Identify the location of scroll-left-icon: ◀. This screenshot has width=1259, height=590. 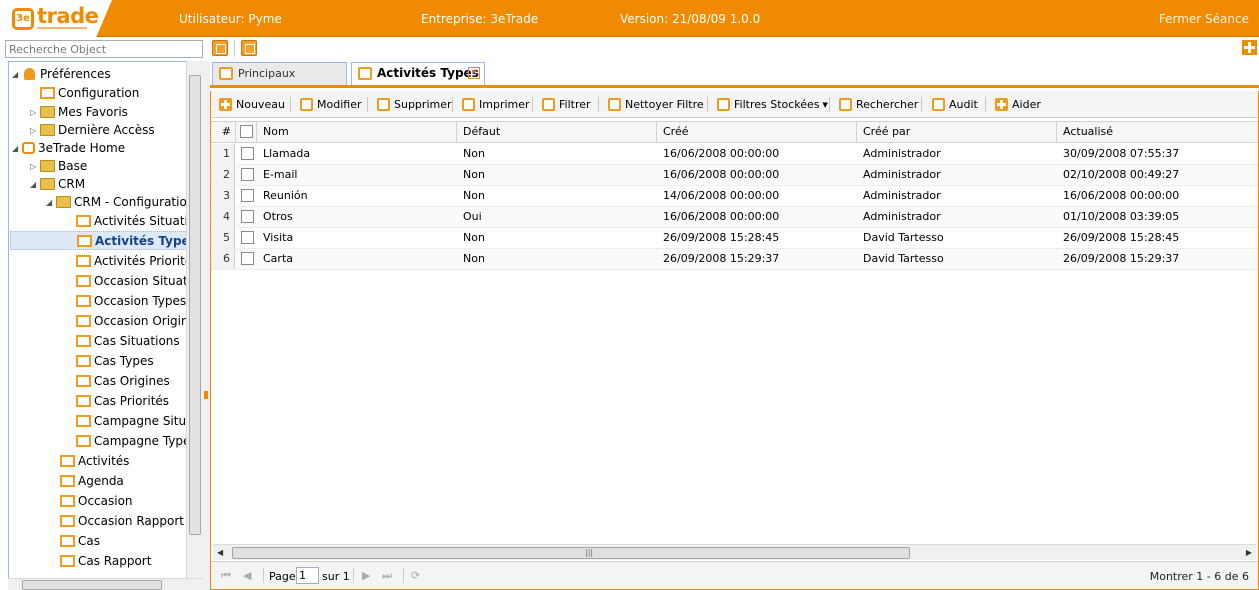
(220, 552).